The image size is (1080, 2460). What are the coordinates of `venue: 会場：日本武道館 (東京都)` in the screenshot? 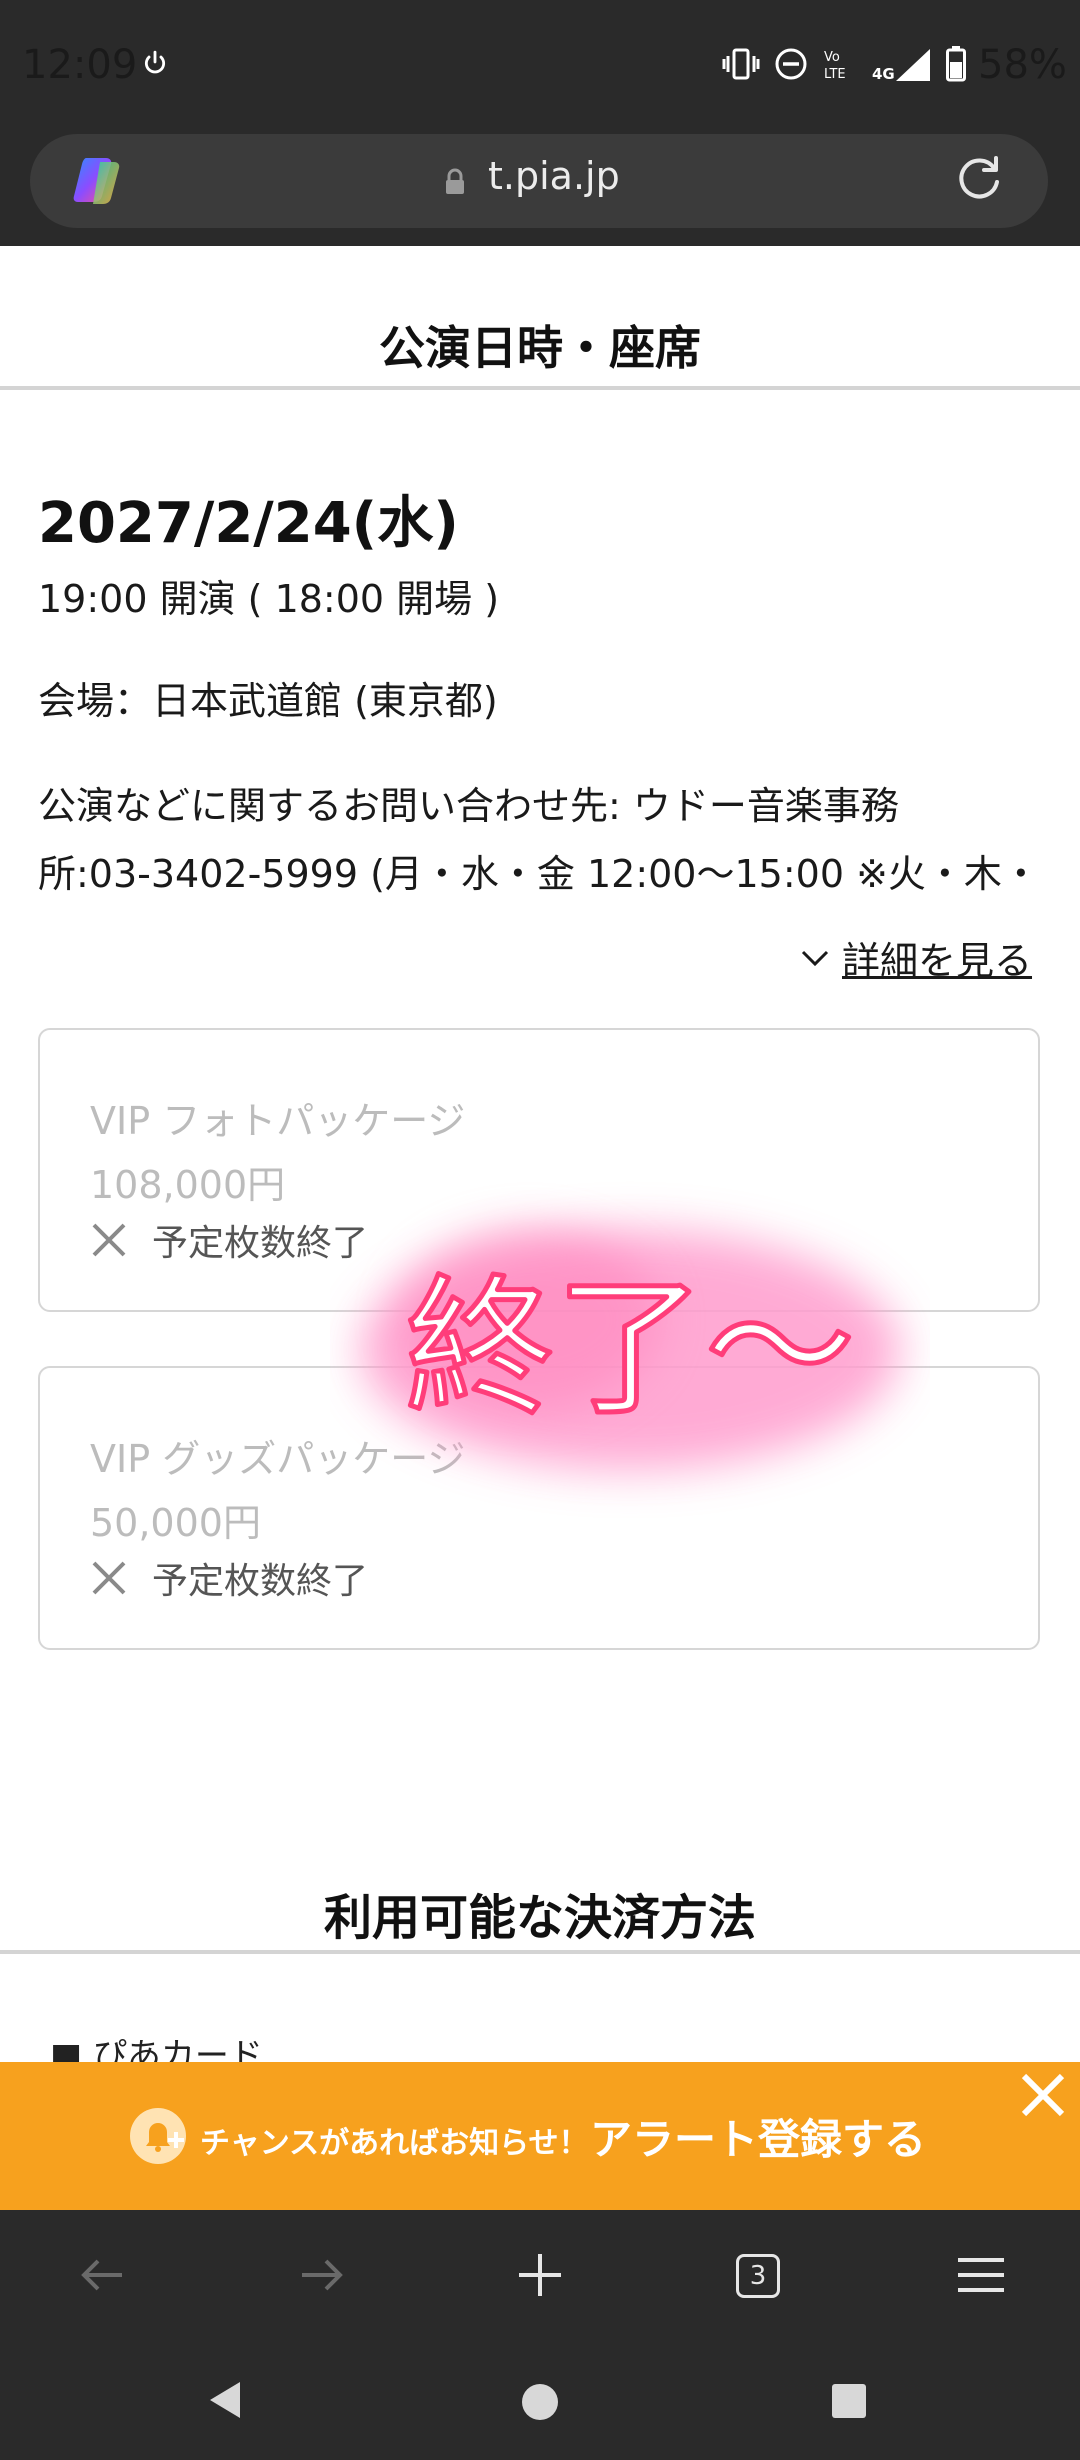 It's located at (268, 701).